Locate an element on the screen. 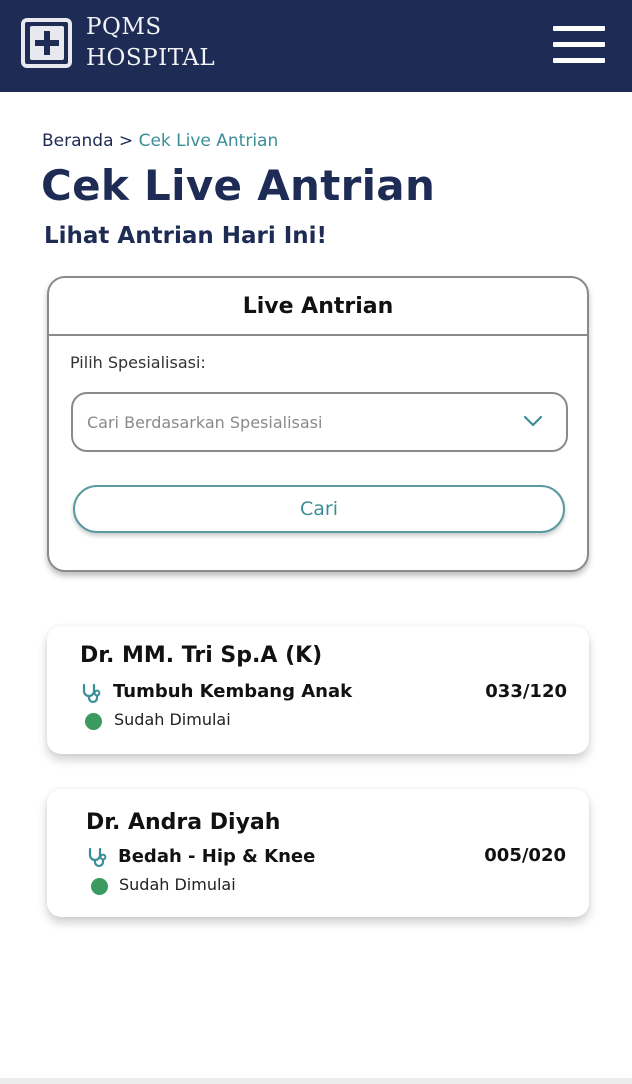 The height and width of the screenshot is (1084, 632). page-title: Cek Live Antrian is located at coordinates (238, 185).